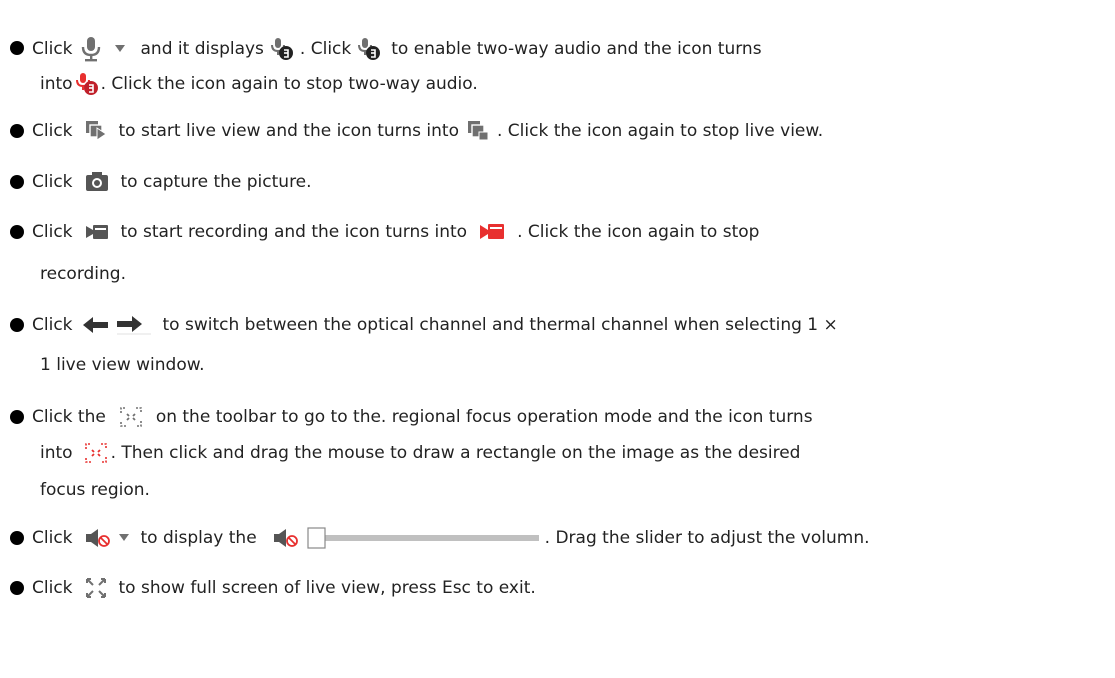  What do you see at coordinates (87, 84) in the screenshot?
I see `two-way-audio-active-icon` at bounding box center [87, 84].